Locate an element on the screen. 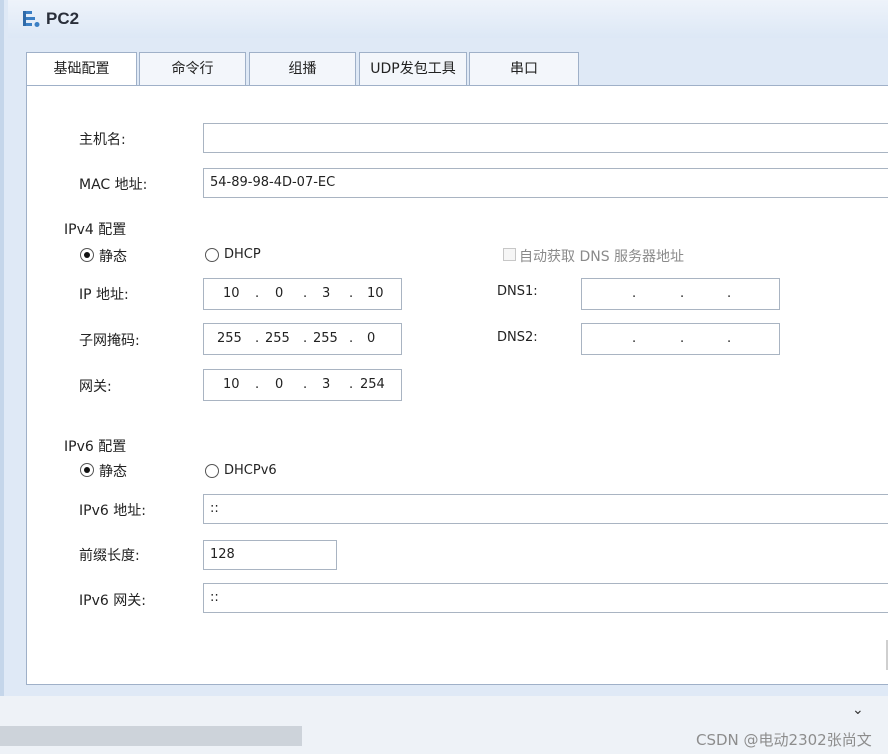 This screenshot has height=754, width=888. ip-octet-4: 10 is located at coordinates (375, 293).